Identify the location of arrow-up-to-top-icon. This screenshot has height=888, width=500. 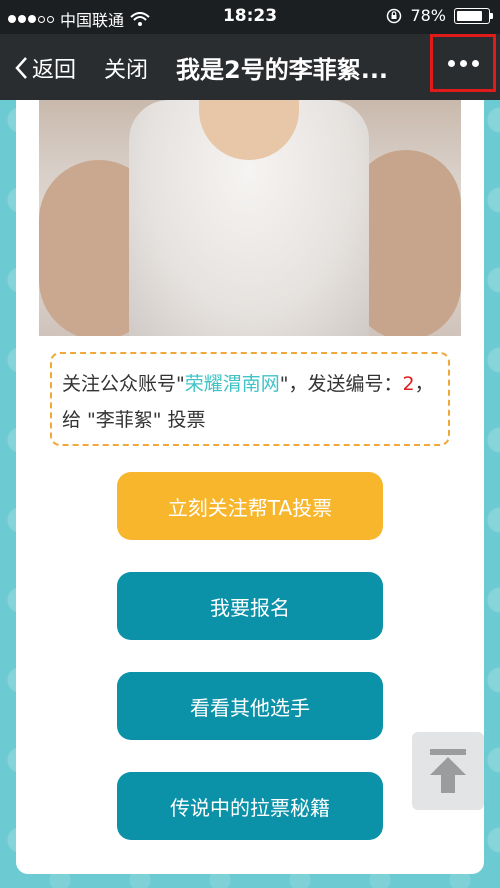
(448, 771).